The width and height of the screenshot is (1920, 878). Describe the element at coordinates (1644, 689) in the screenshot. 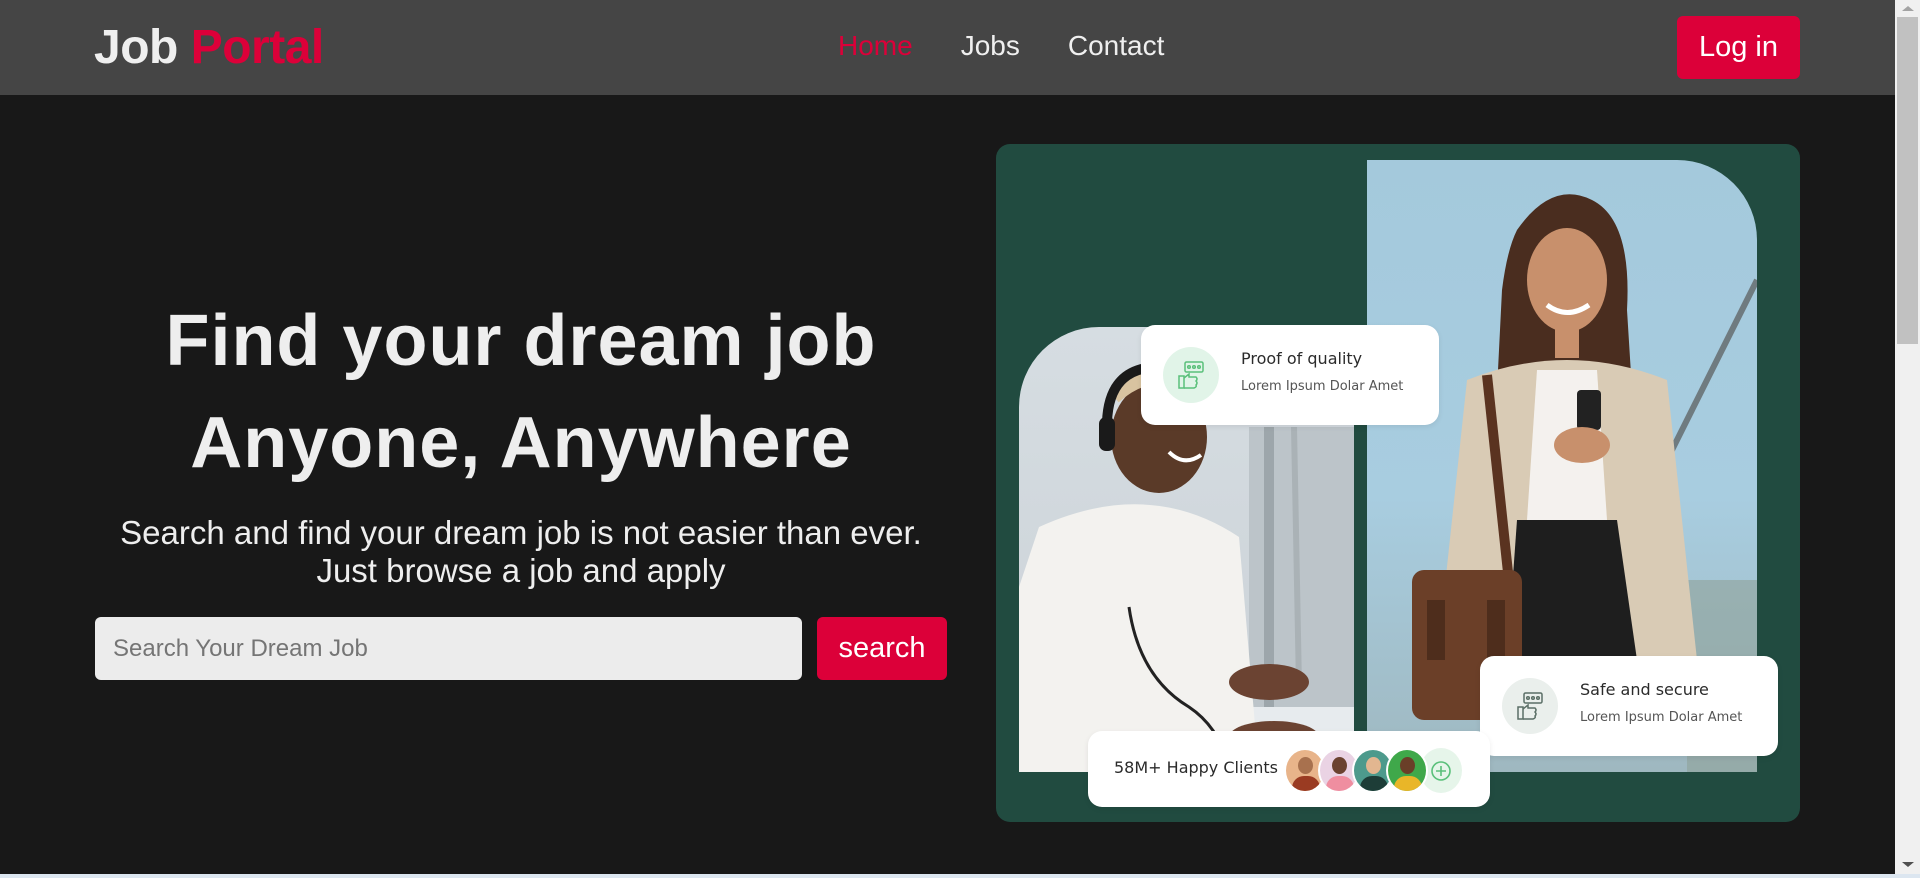

I see `card-title: Safe and secure` at that location.